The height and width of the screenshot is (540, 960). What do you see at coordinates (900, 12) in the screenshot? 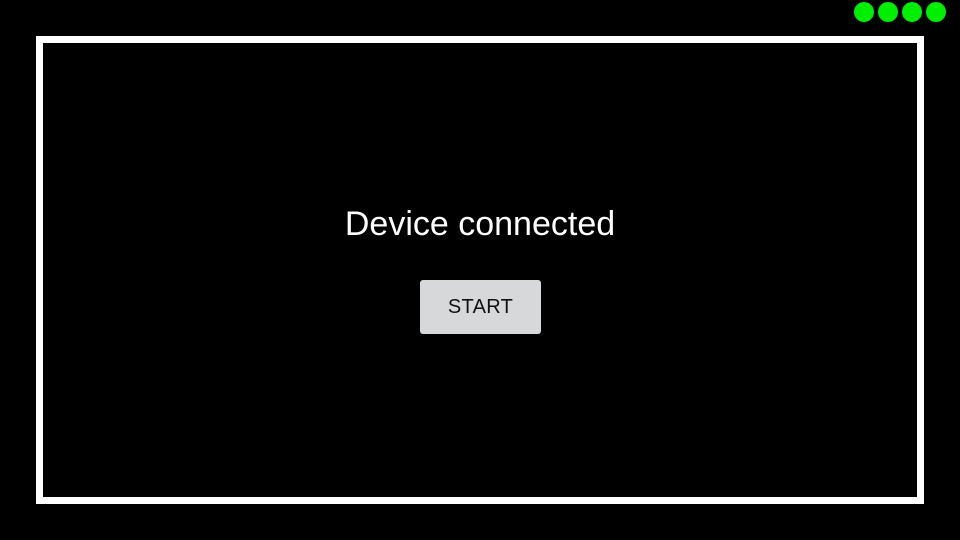
I see `status-indicator` at bounding box center [900, 12].